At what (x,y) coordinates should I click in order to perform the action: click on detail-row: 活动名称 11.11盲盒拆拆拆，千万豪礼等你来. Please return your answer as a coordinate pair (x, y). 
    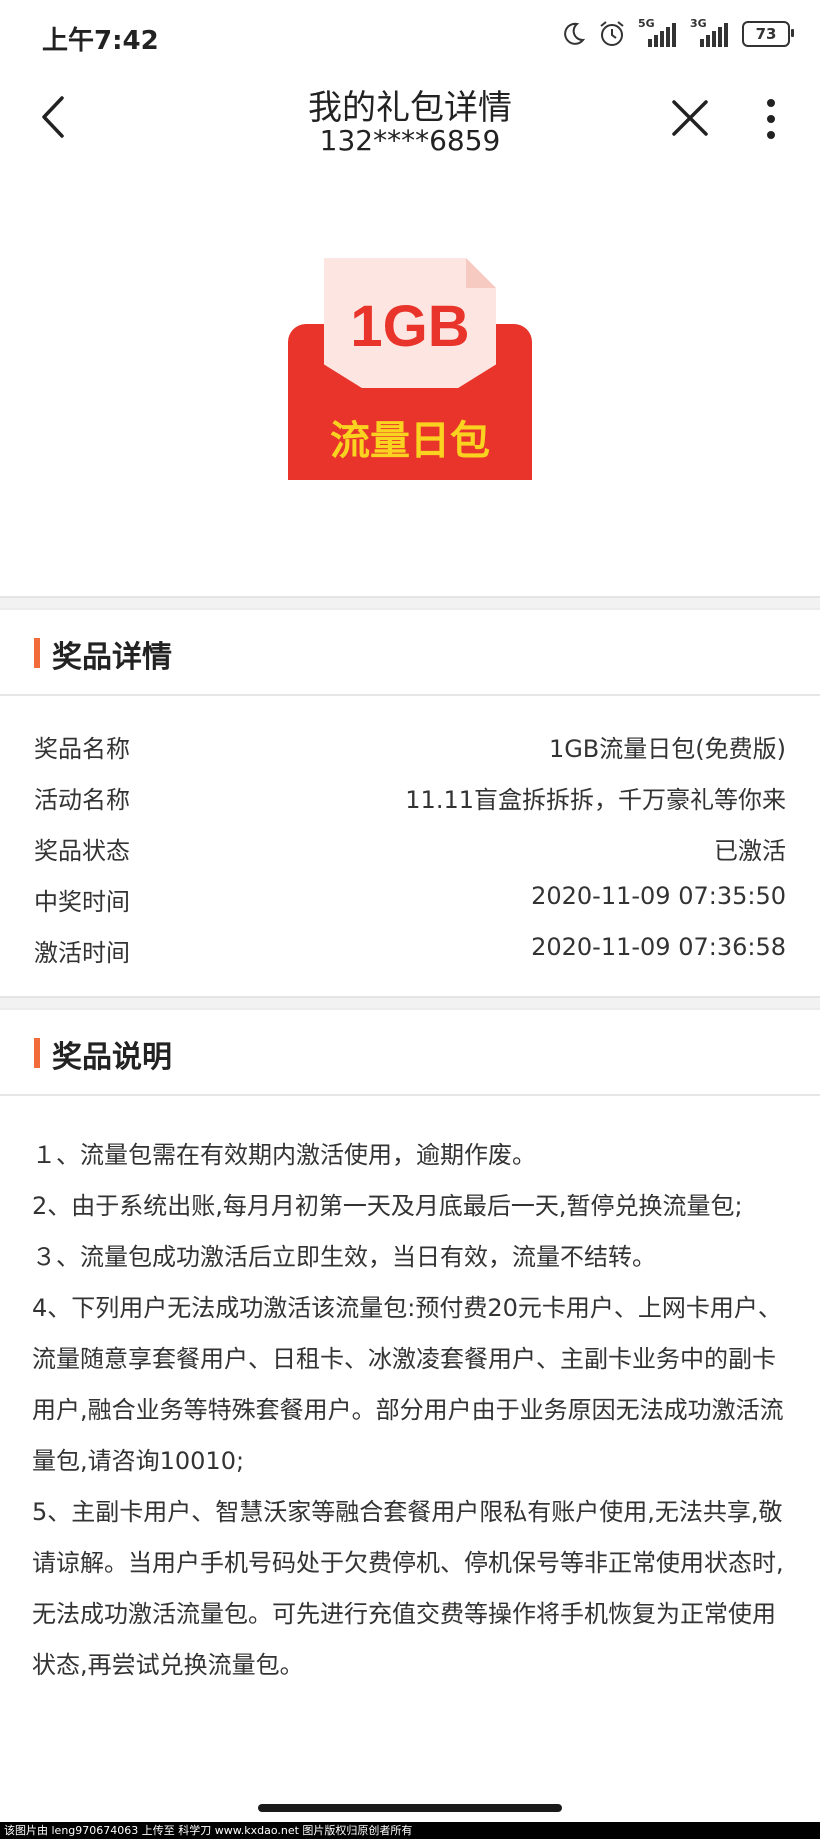
    Looking at the image, I should click on (410, 796).